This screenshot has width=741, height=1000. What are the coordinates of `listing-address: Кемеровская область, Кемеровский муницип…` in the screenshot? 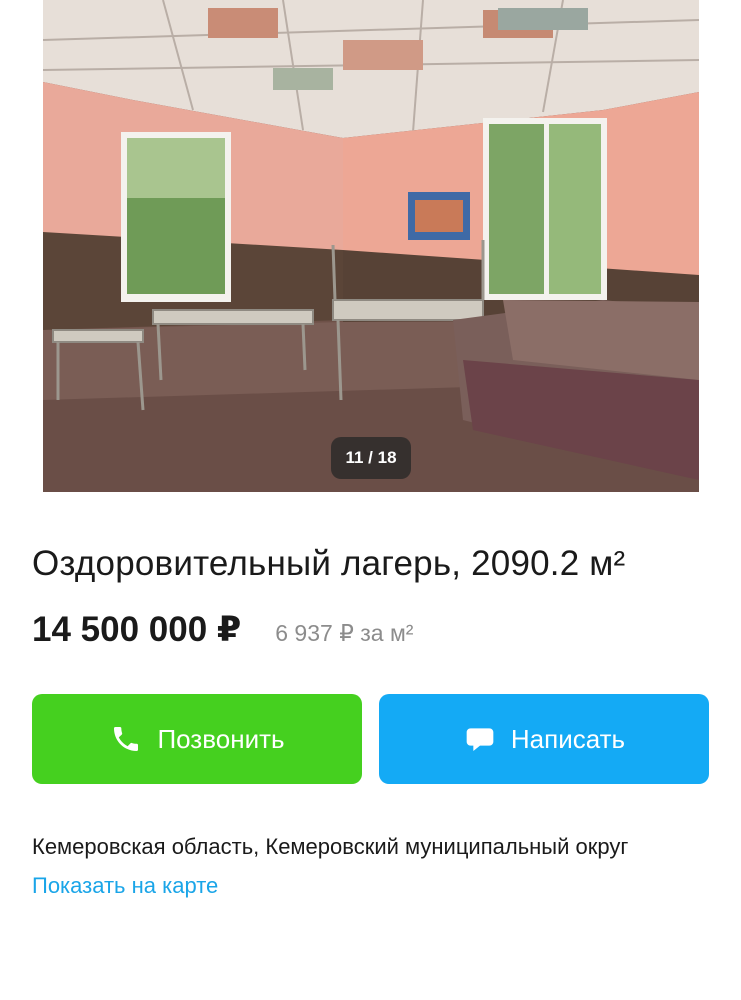 It's located at (330, 846).